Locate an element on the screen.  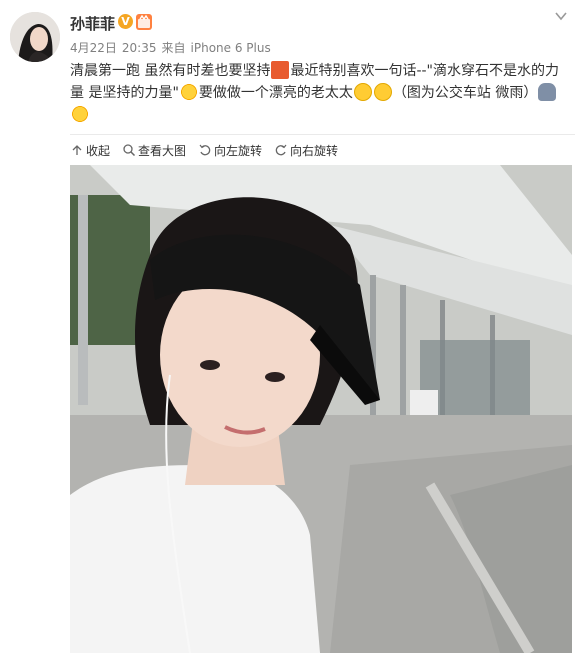
username: 孙菲菲 is located at coordinates (92, 23).